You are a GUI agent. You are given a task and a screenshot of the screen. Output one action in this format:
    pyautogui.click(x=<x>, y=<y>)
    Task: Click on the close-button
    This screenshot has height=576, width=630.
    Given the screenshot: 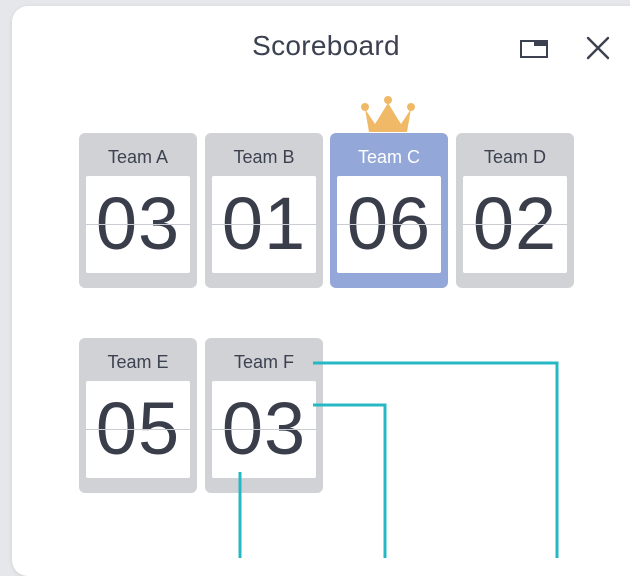 What is the action you would take?
    pyautogui.click(x=598, y=48)
    